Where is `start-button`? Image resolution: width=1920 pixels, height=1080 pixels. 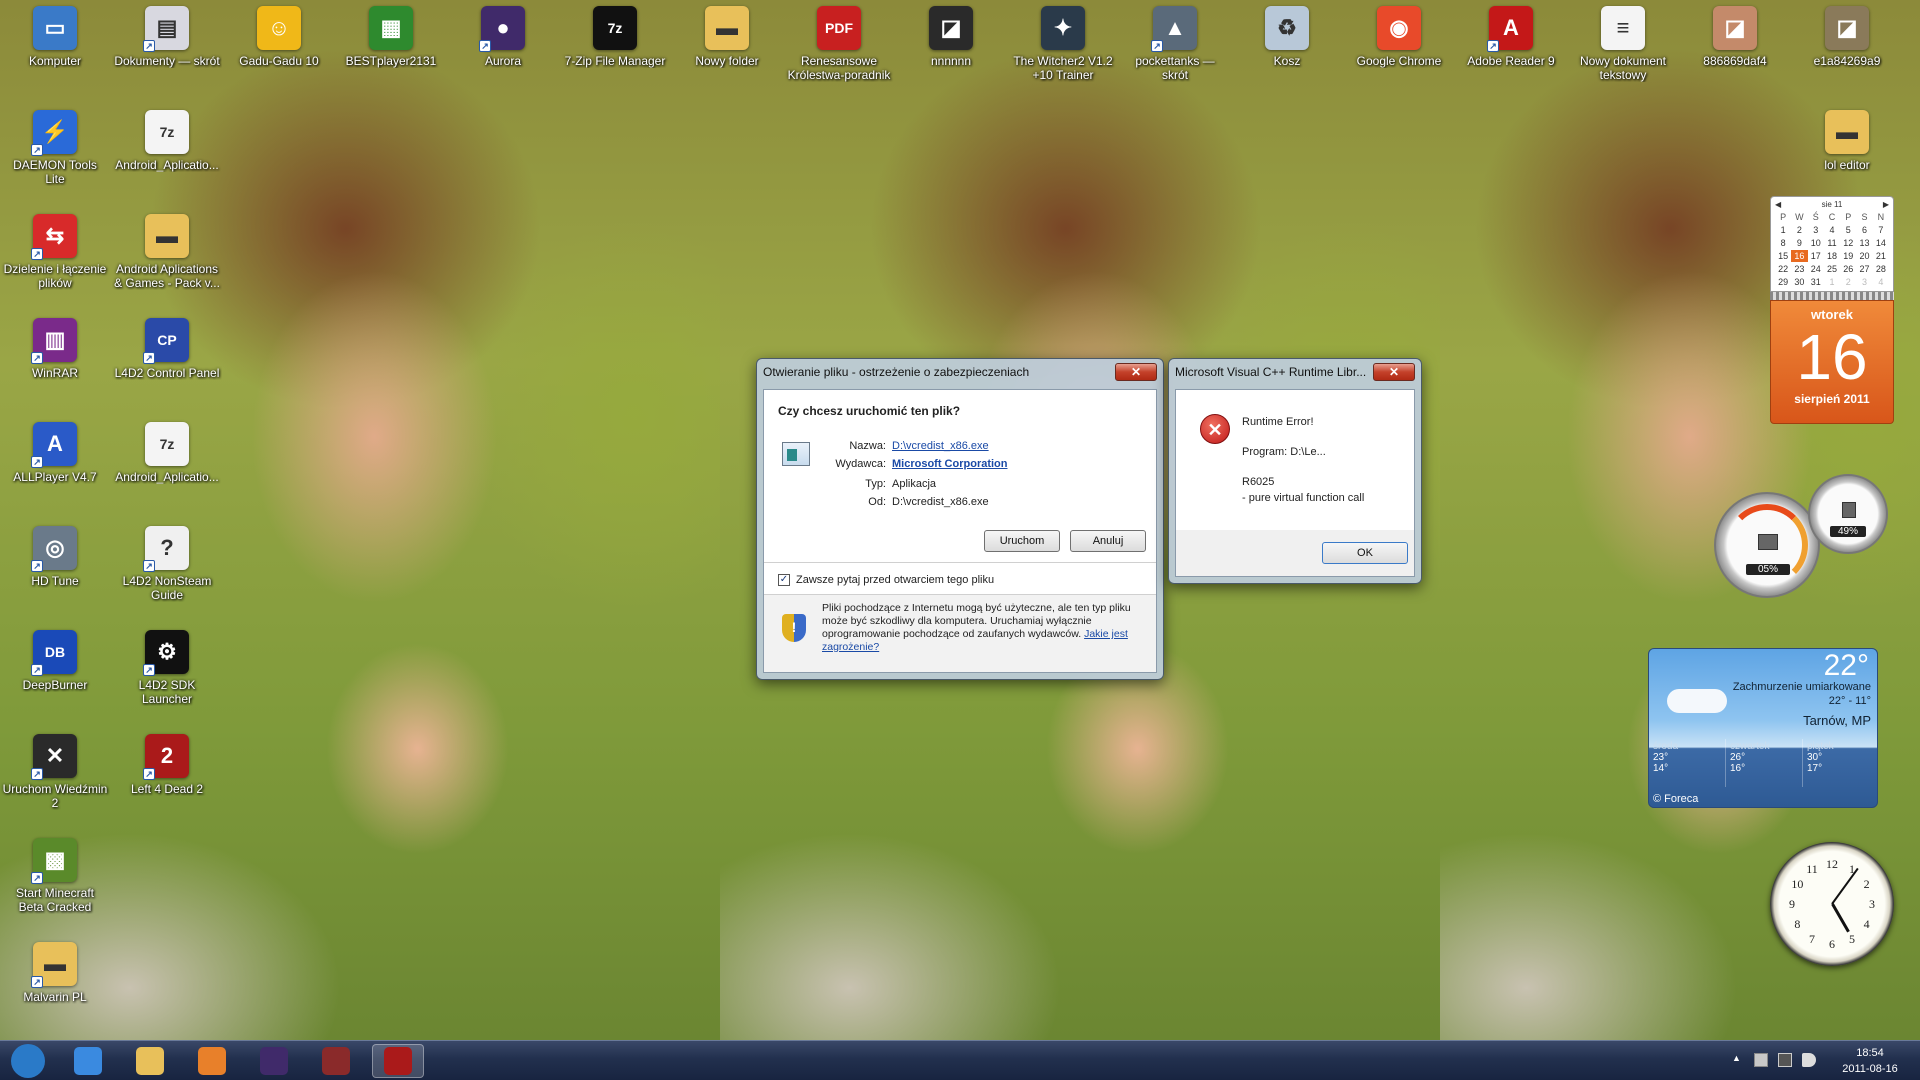 start-button is located at coordinates (28, 1061).